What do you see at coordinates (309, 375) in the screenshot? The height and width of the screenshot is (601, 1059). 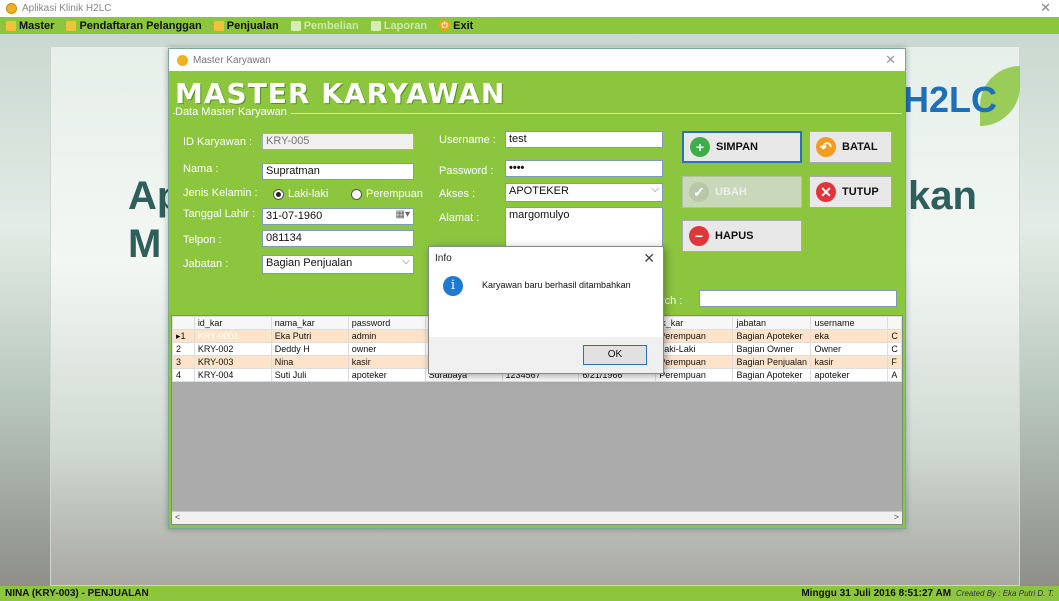 I see `grid-cell: Suti Juli` at bounding box center [309, 375].